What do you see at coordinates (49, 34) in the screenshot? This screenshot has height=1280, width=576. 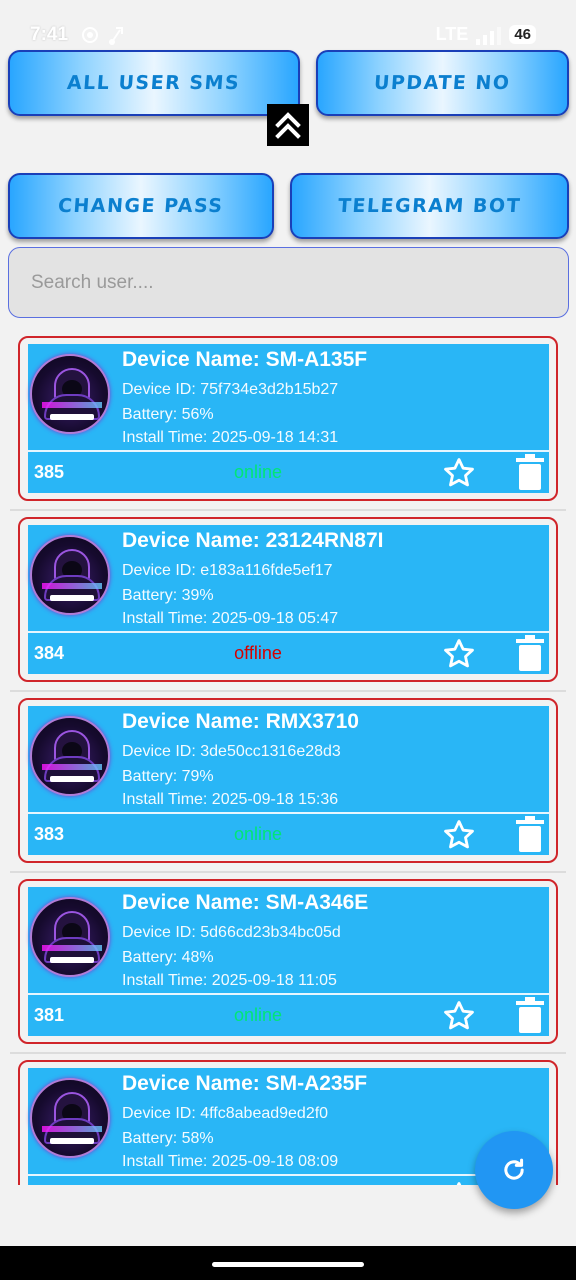 I see `status-time: 7:41` at bounding box center [49, 34].